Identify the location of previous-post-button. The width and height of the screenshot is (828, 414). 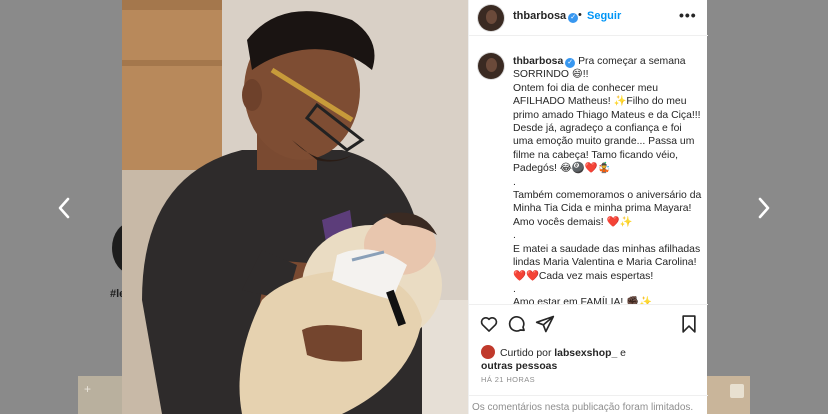
(64, 211).